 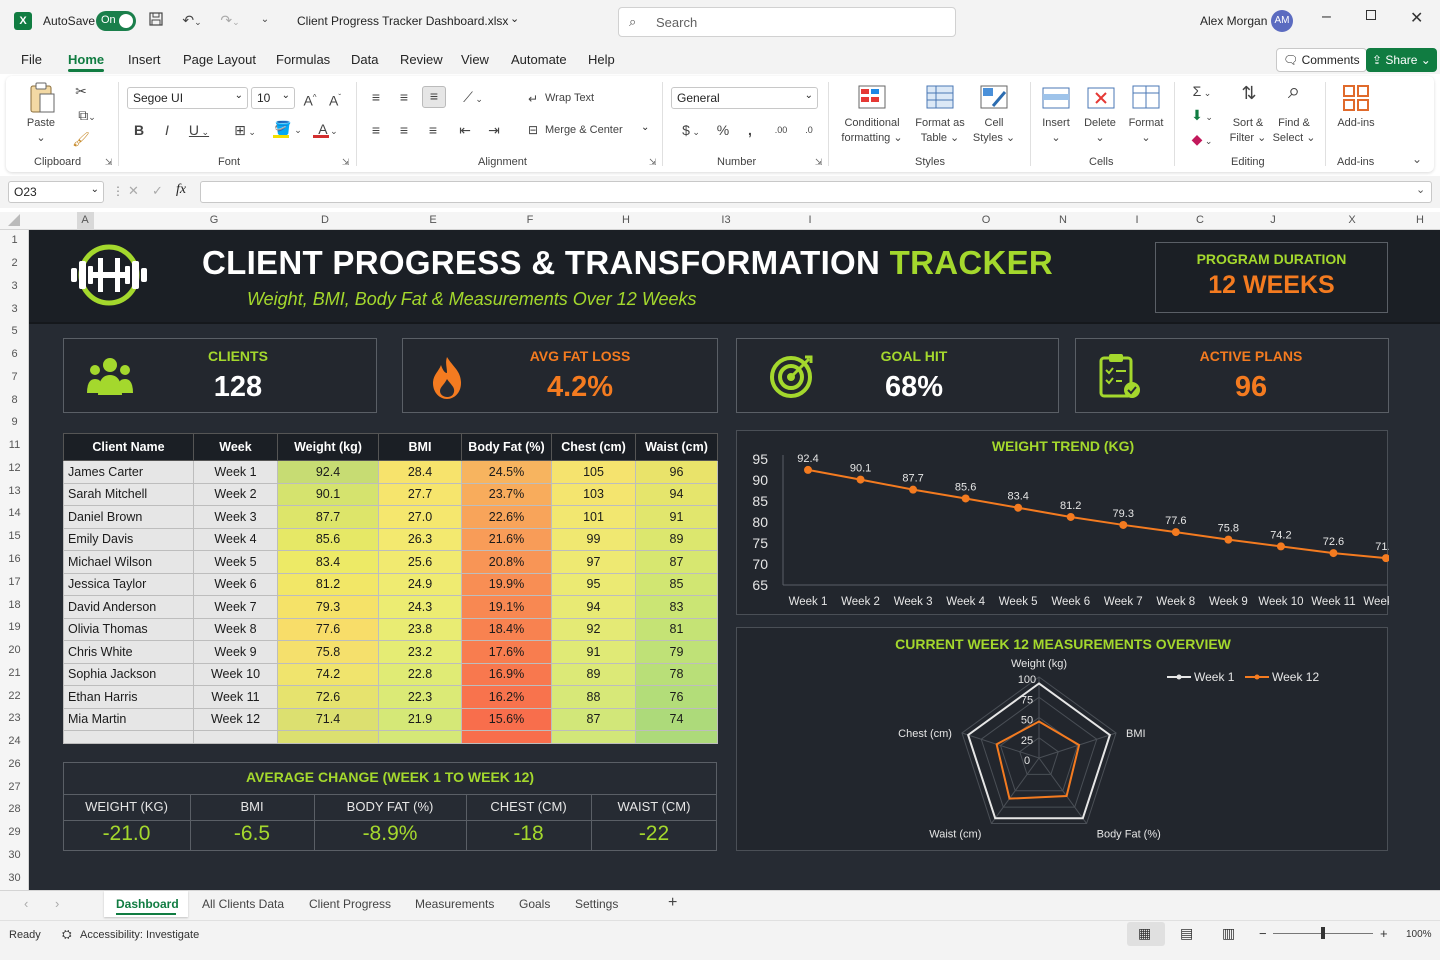 I want to click on insert-cells-button: Insert, so click(x=1056, y=123).